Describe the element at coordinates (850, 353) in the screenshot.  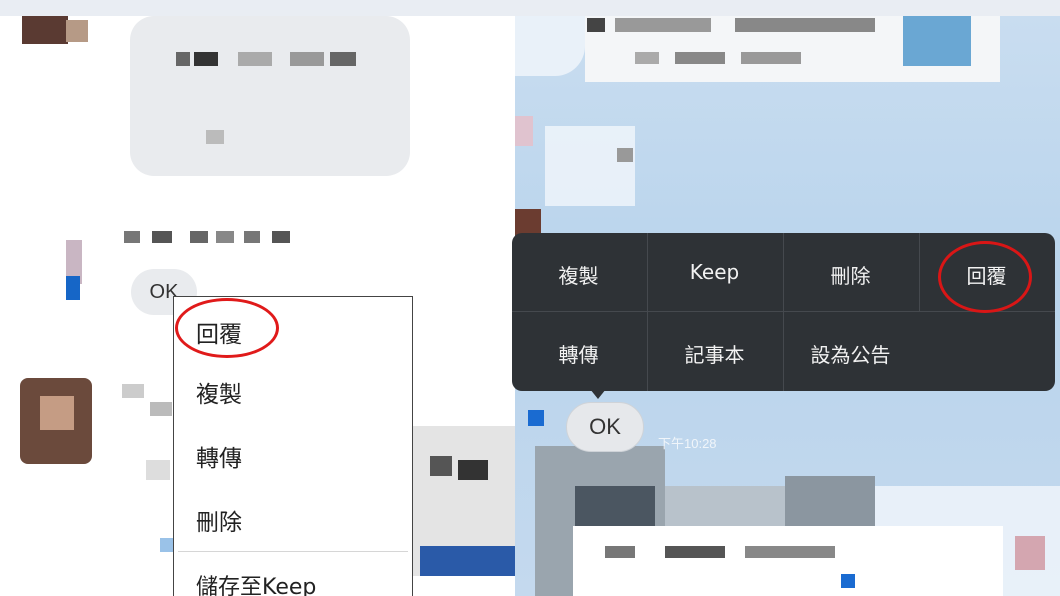
I see `menu-item-set-announcement: 設為公告` at that location.